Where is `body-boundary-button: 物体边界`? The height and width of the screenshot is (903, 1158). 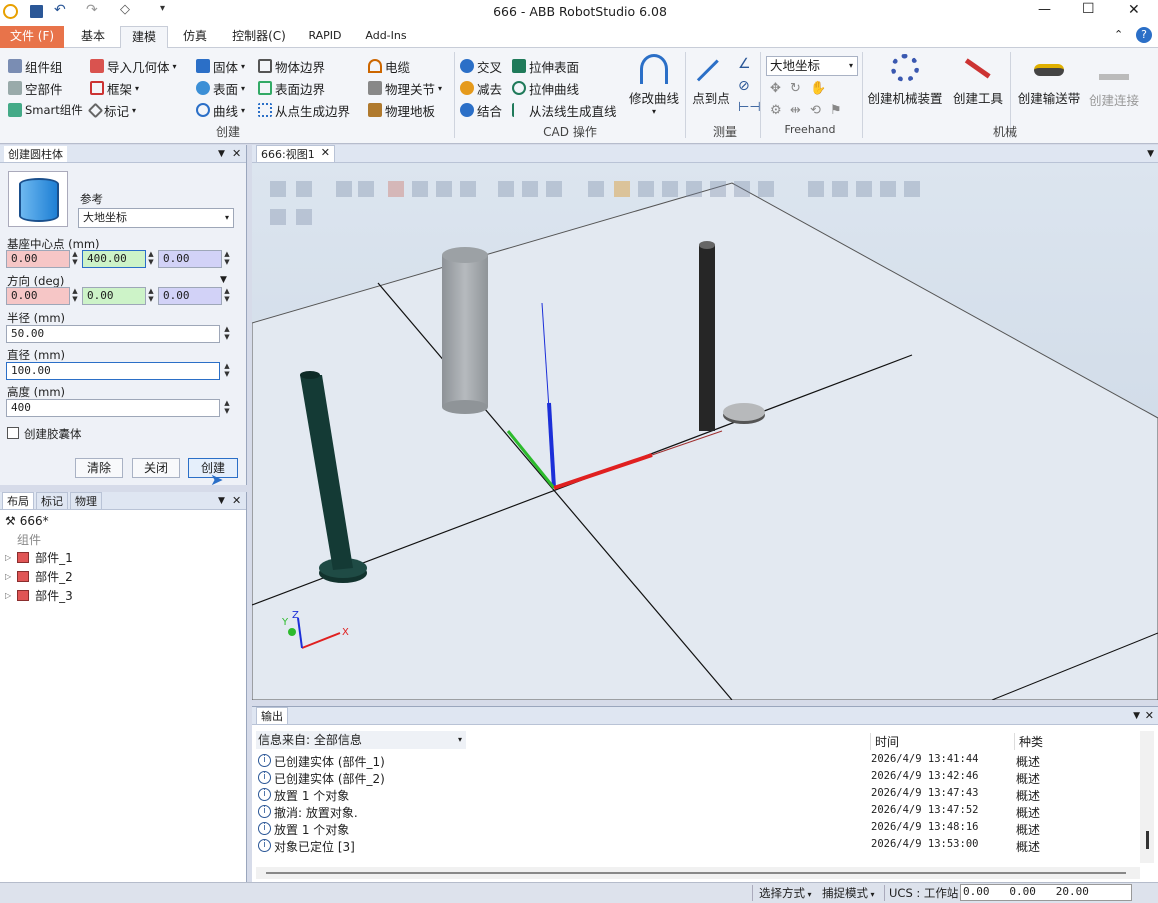
body-boundary-button: 物体边界 is located at coordinates (291, 66).